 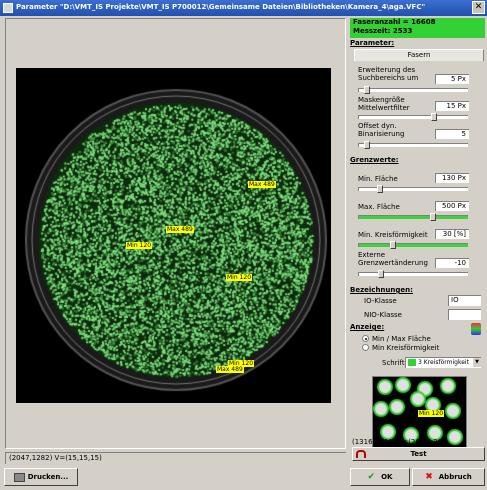 What do you see at coordinates (431, 413) in the screenshot?
I see `preview-label: Min 120` at bounding box center [431, 413].